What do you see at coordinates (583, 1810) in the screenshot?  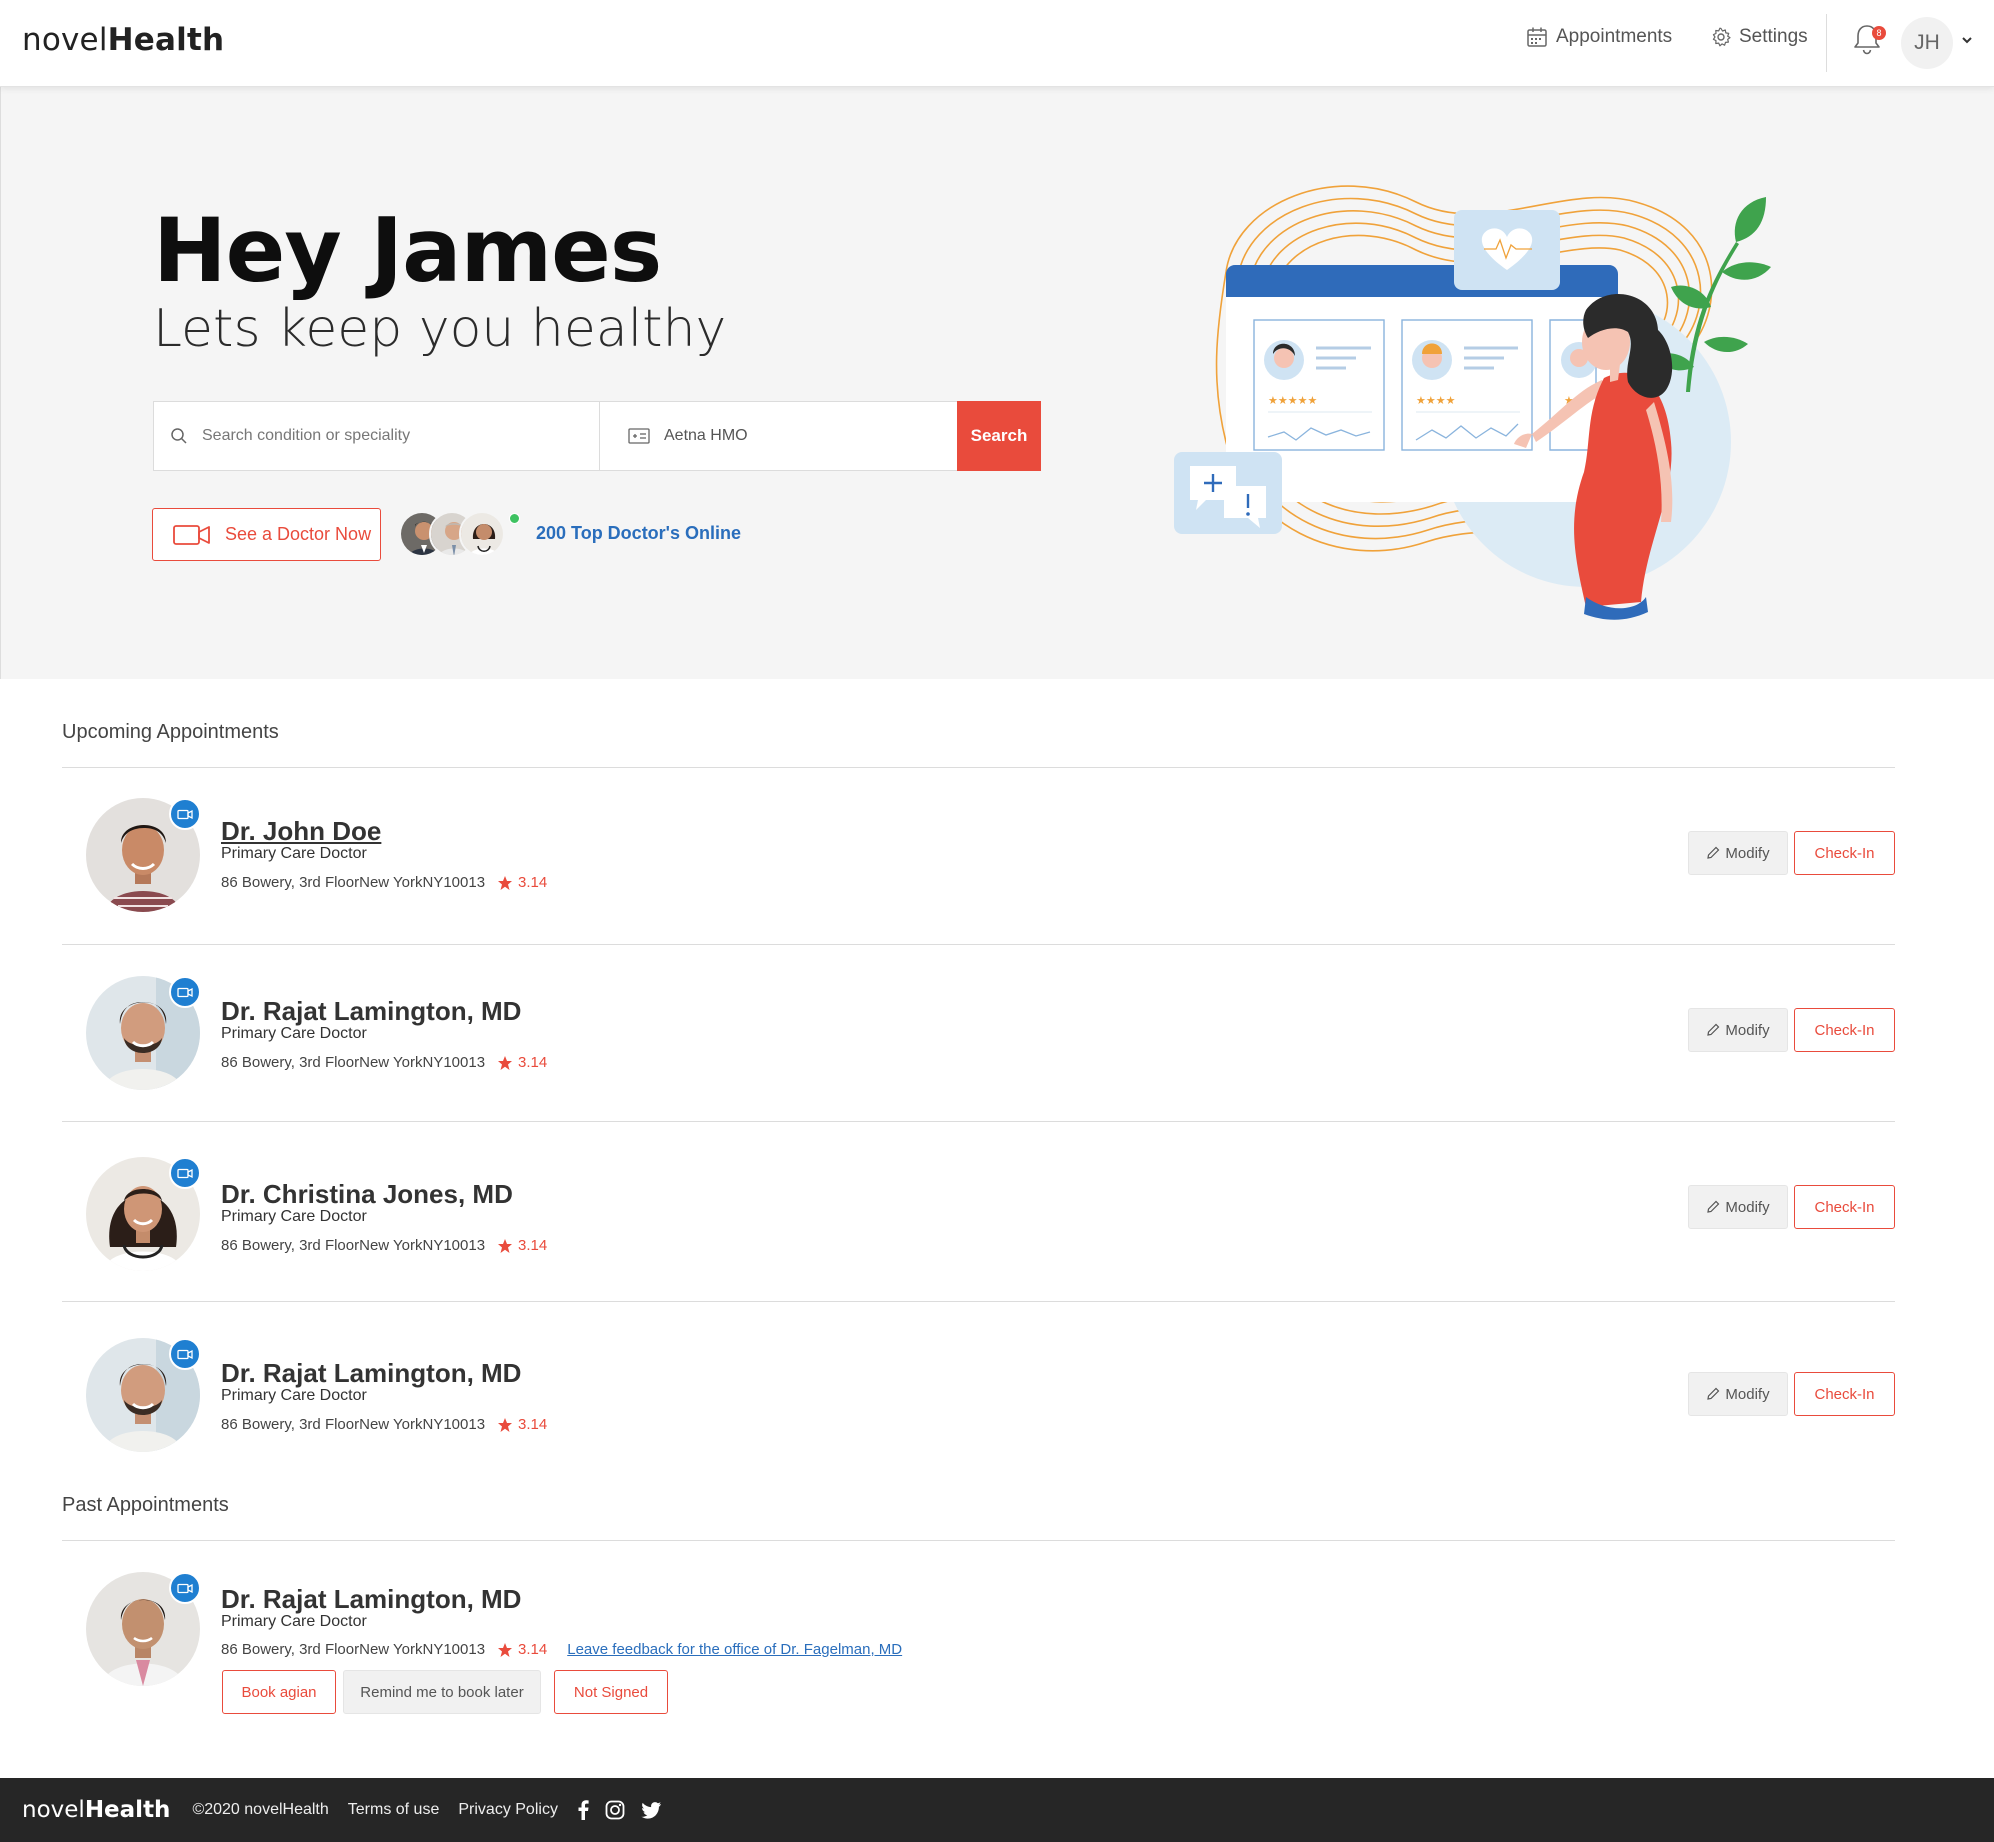 I see `facebook-icon` at bounding box center [583, 1810].